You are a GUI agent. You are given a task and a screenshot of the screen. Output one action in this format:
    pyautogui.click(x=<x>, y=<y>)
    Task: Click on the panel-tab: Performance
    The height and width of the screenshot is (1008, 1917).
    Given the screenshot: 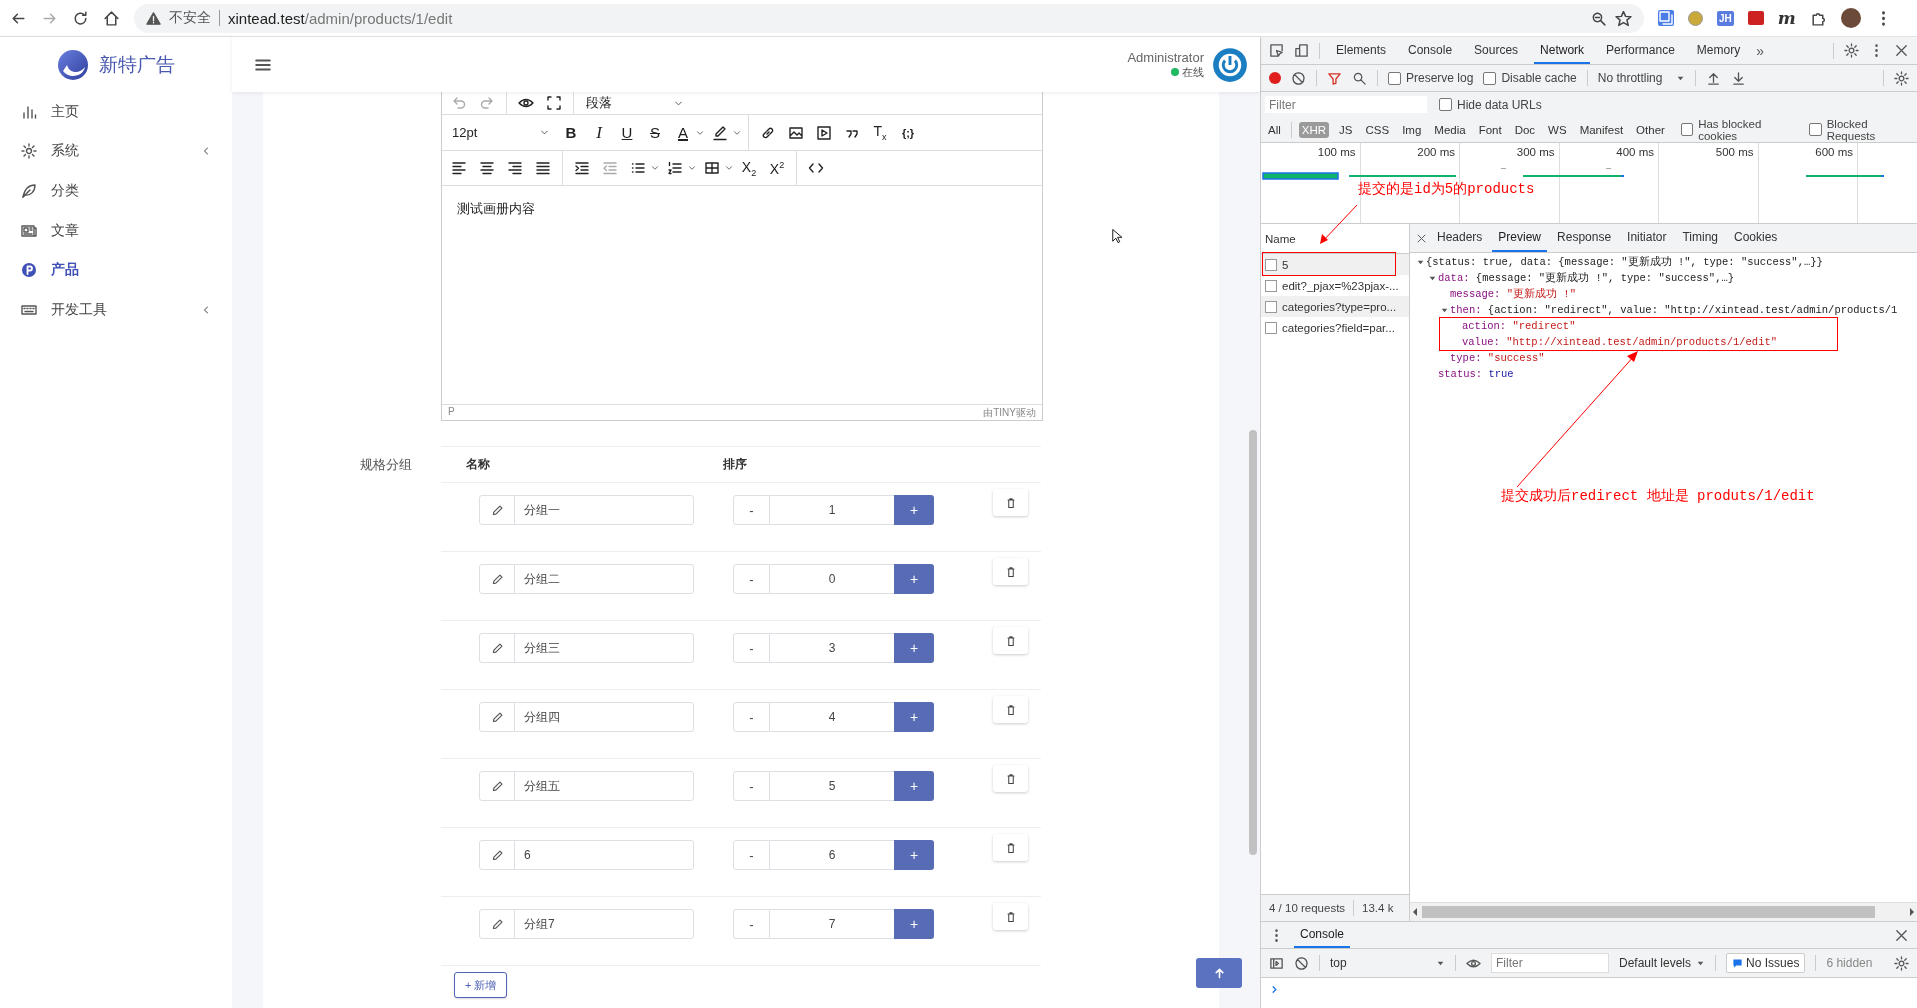 What is the action you would take?
    pyautogui.click(x=1640, y=50)
    